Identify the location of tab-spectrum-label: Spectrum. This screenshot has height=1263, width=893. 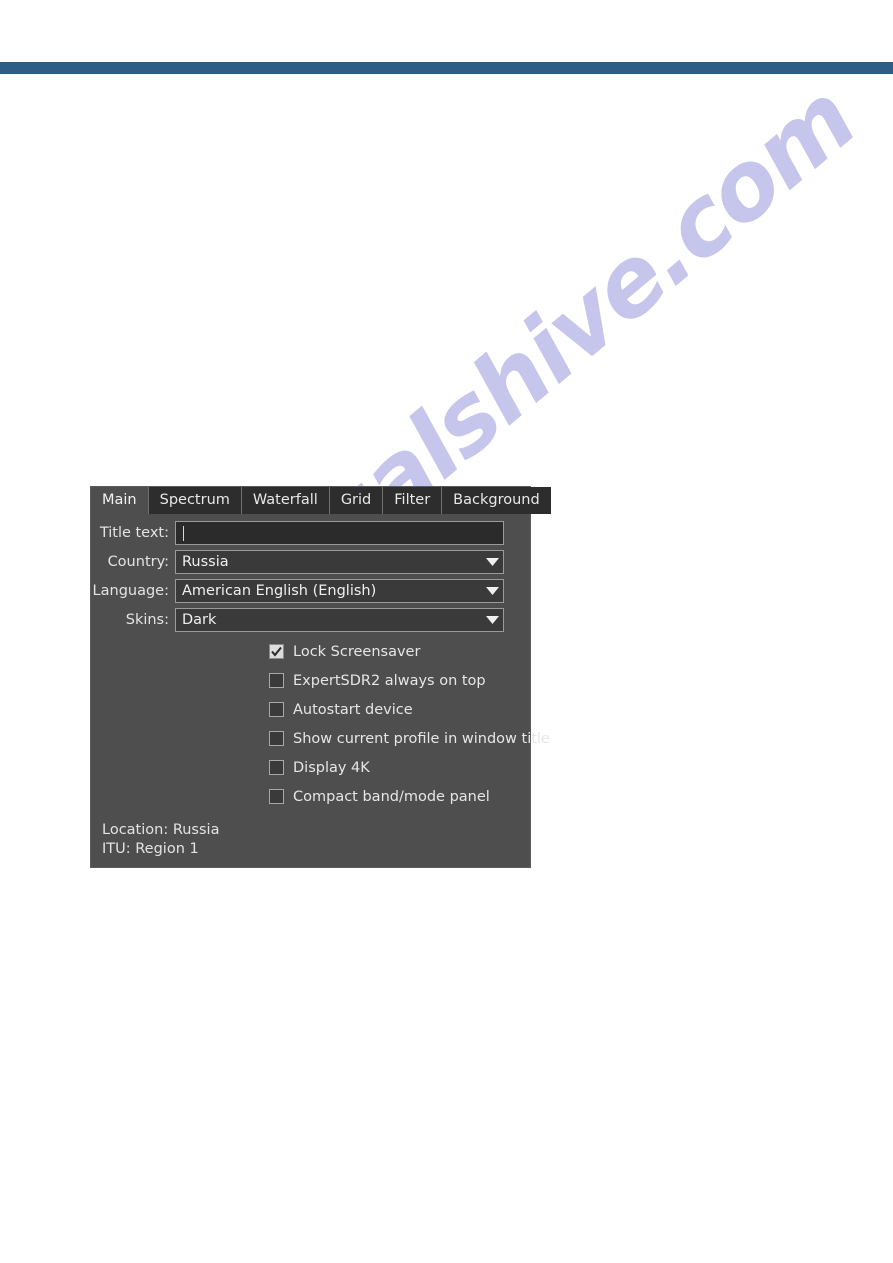
(194, 500).